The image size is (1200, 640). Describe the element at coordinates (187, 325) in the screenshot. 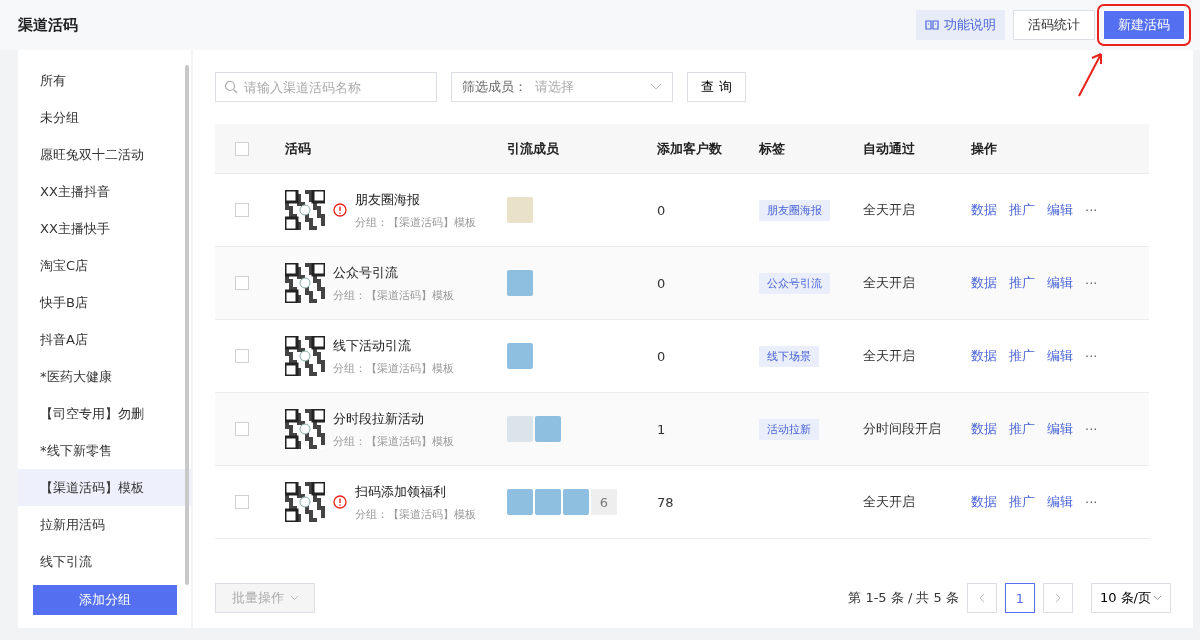

I see `scrollbar` at that location.